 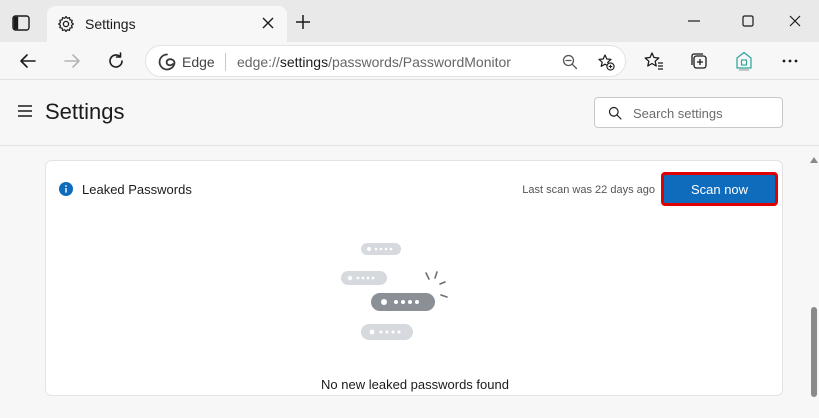 I want to click on gear-icon, so click(x=66, y=24).